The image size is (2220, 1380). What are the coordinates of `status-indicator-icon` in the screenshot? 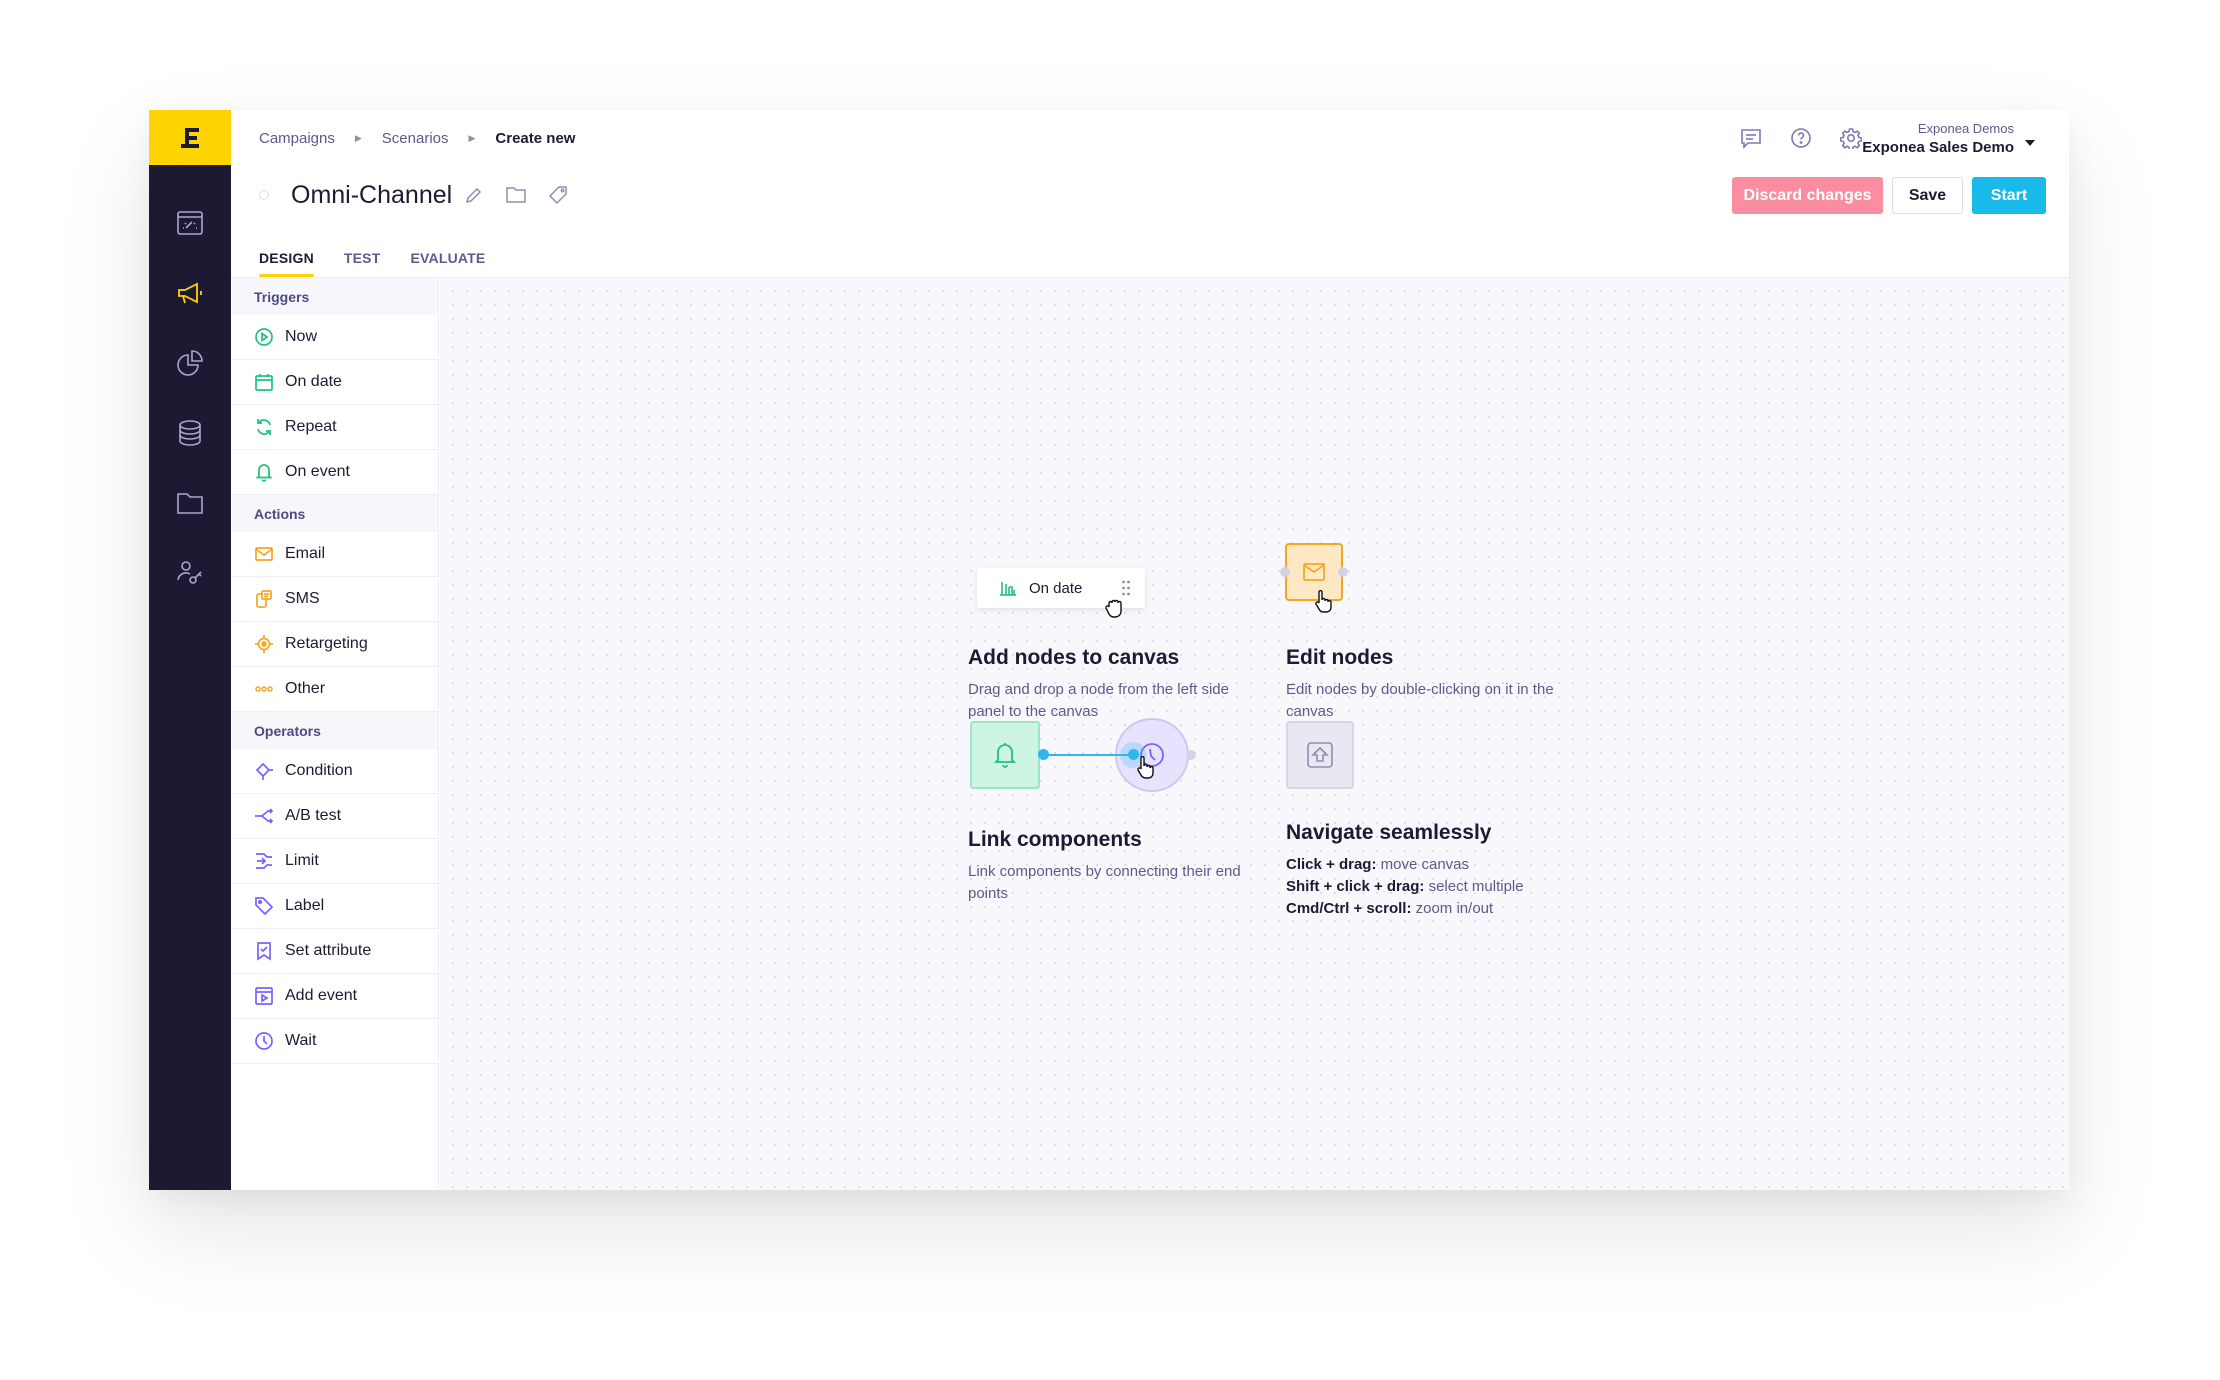 It's located at (264, 195).